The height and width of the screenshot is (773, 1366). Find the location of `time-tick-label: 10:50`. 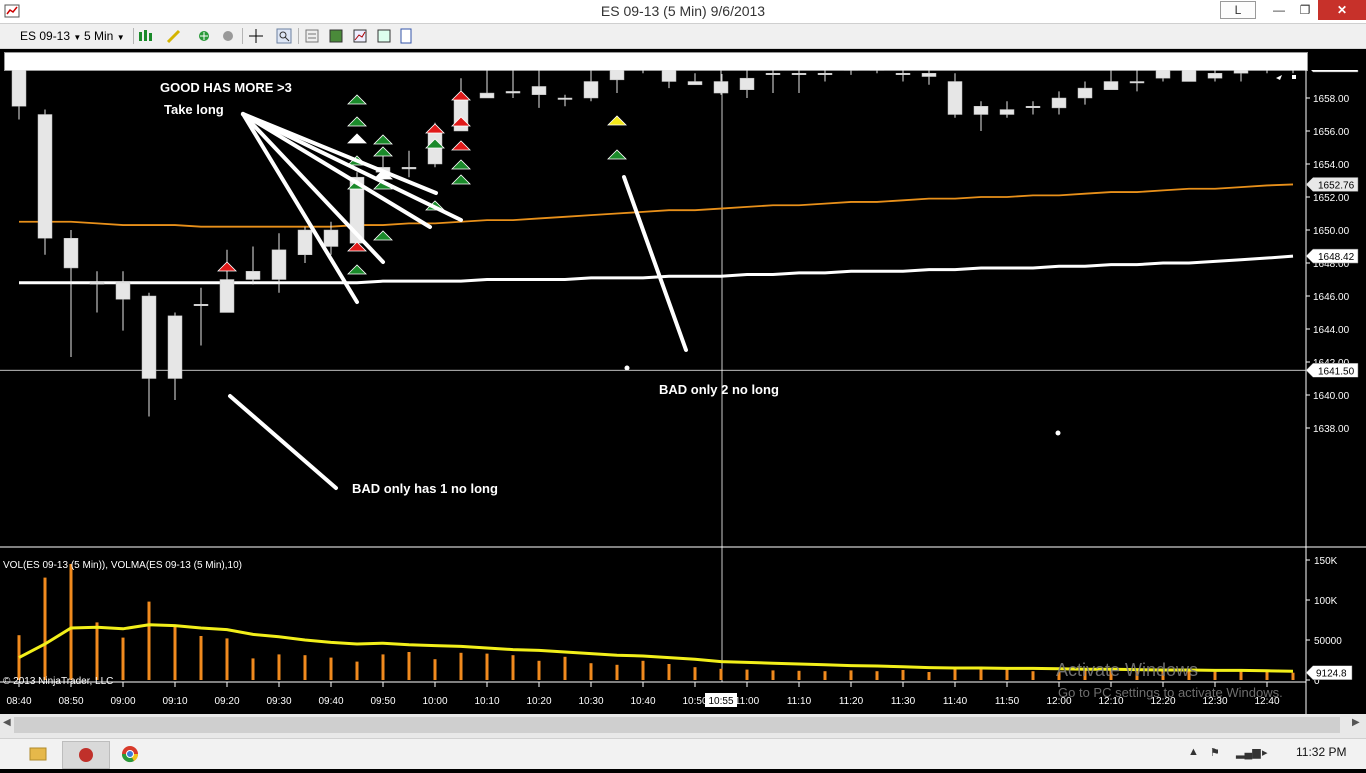

time-tick-label: 10:50 is located at coordinates (694, 701).